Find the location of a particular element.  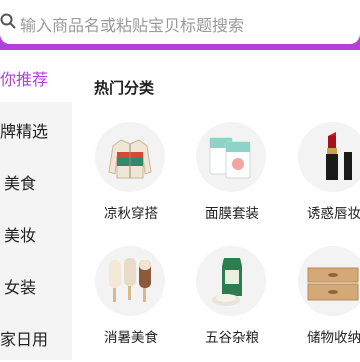

sidebar-item-food: 美食 is located at coordinates (36, 180).